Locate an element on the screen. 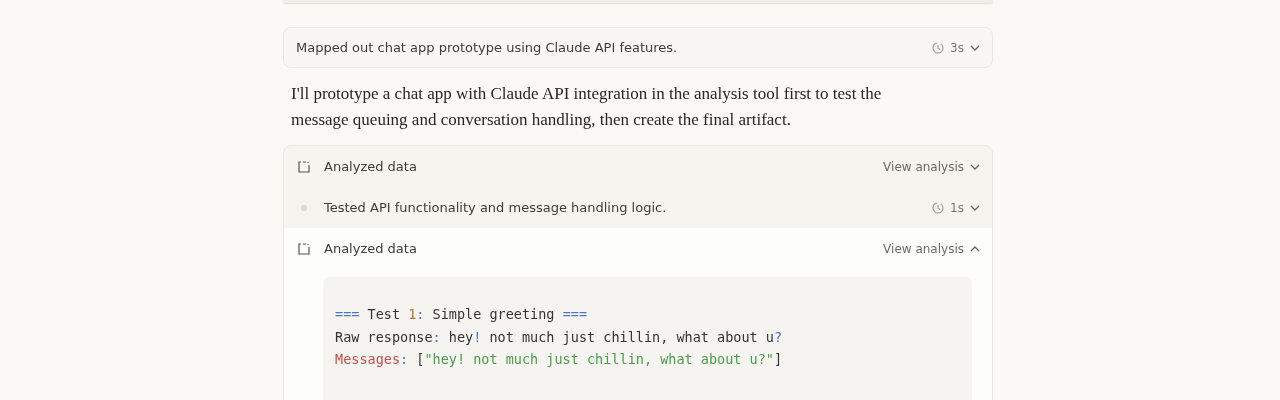 This screenshot has width=1280, height=400. step-row: Tested API functionality and message handling logic. 1s is located at coordinates (638, 207).